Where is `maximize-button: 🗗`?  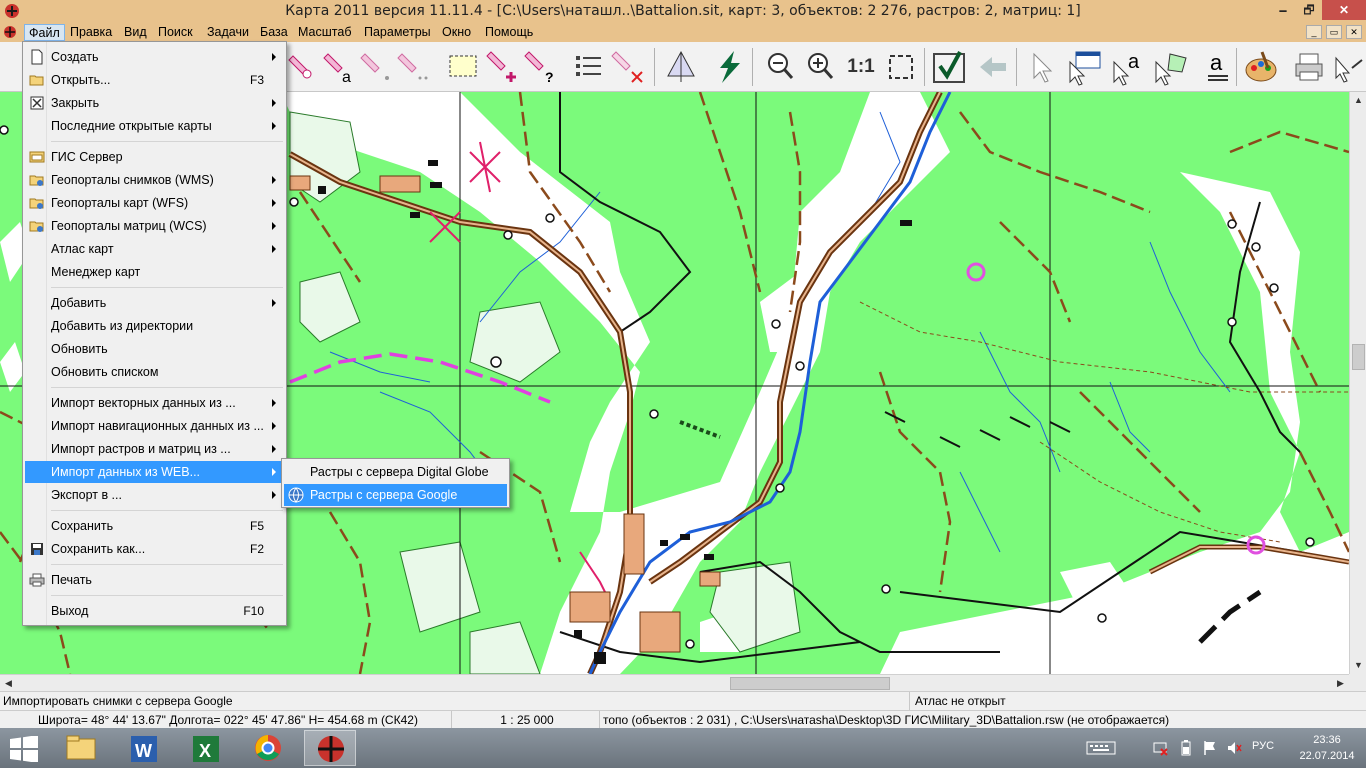 maximize-button: 🗗 is located at coordinates (1309, 10).